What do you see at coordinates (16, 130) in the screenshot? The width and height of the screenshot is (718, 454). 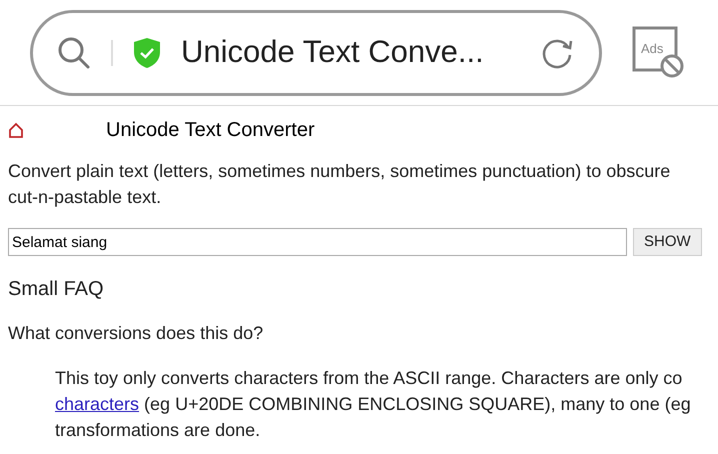 I see `home-icon` at bounding box center [16, 130].